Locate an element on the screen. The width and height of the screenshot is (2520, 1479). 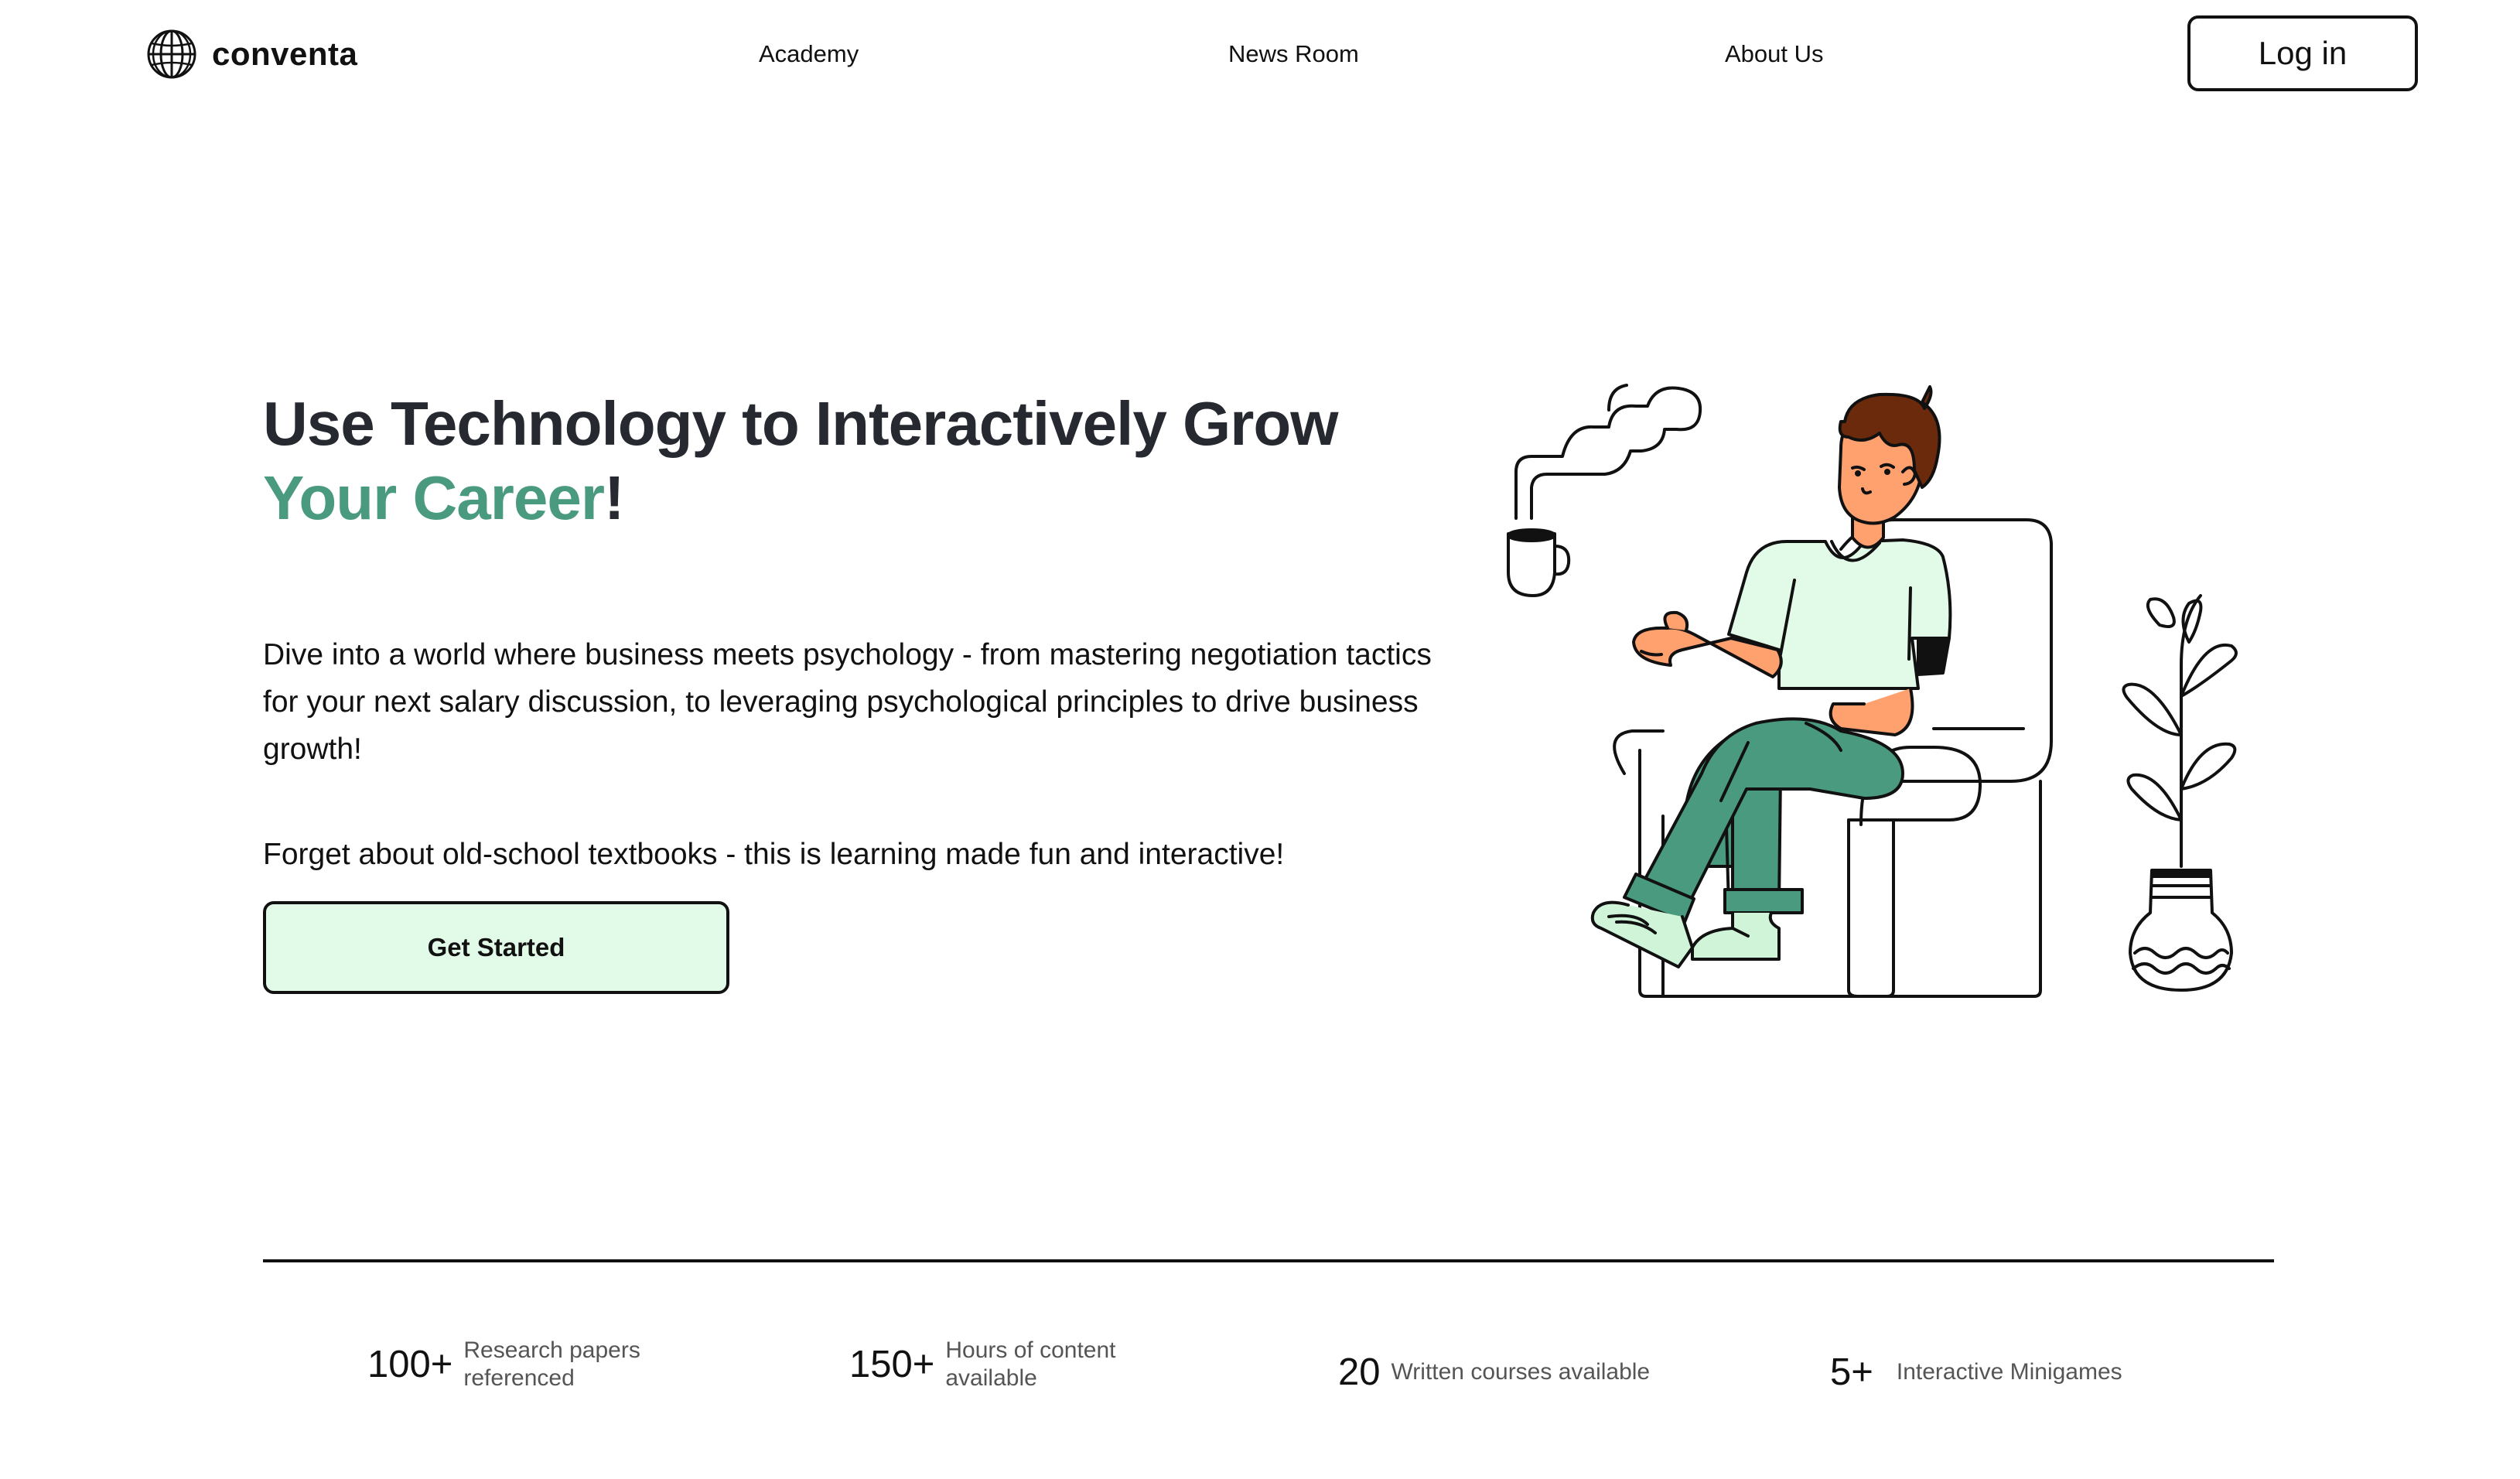
stat-label-line2: available is located at coordinates (991, 1378).